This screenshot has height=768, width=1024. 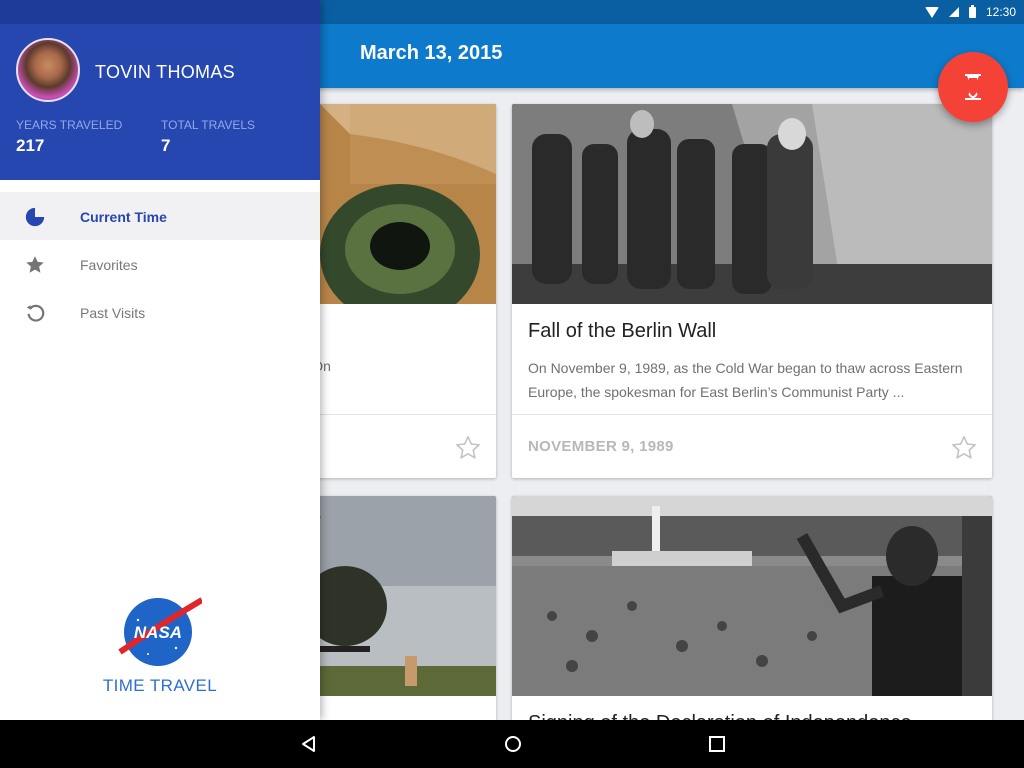 I want to click on star-icon, so click(x=35, y=264).